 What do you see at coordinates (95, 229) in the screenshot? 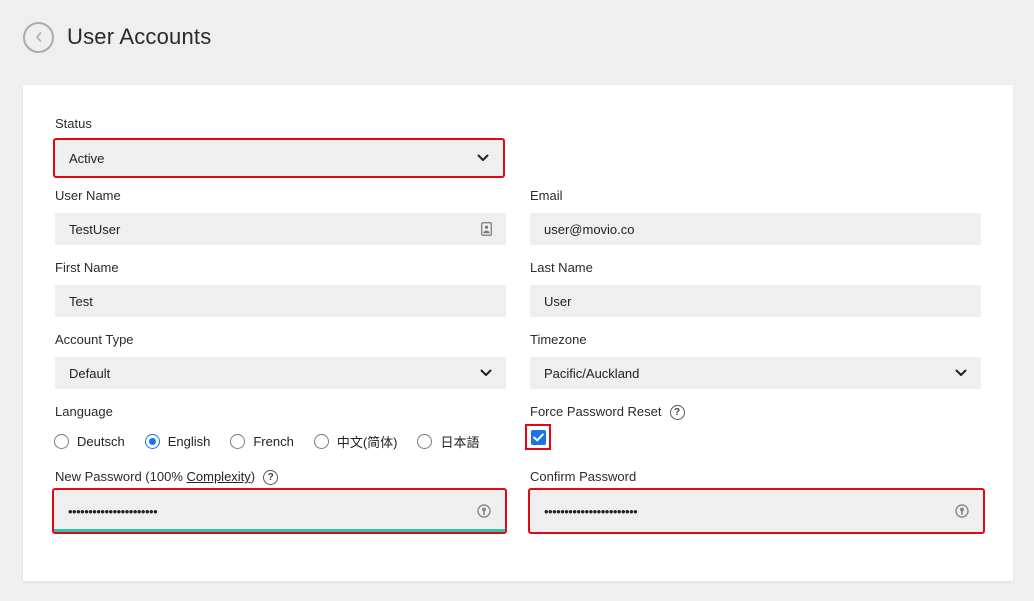
I see `username-value: TestUser` at bounding box center [95, 229].